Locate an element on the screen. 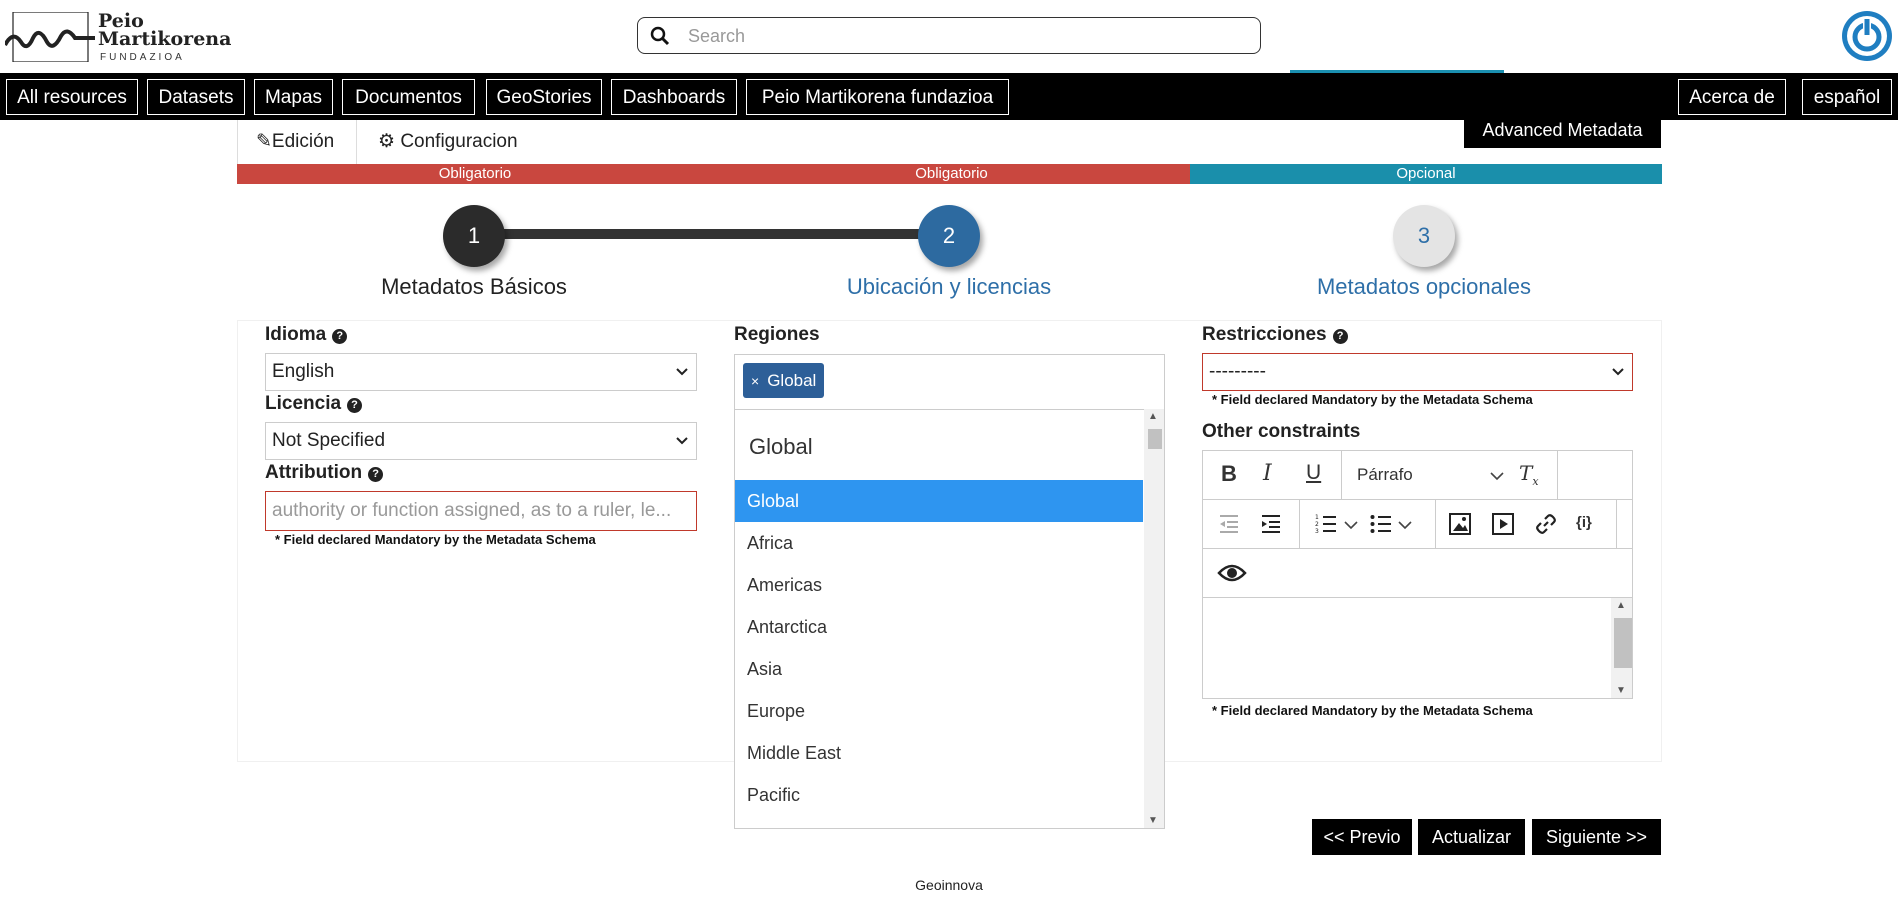 This screenshot has height=905, width=1898. underline-icon: U is located at coordinates (1313, 473).